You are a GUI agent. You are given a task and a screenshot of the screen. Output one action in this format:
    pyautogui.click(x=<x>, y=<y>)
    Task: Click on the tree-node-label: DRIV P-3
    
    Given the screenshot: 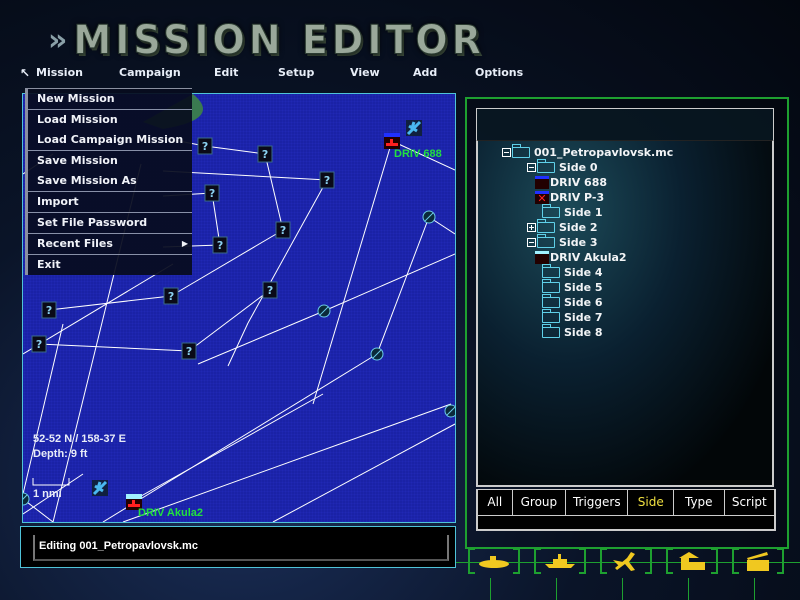 What is the action you would take?
    pyautogui.click(x=577, y=197)
    